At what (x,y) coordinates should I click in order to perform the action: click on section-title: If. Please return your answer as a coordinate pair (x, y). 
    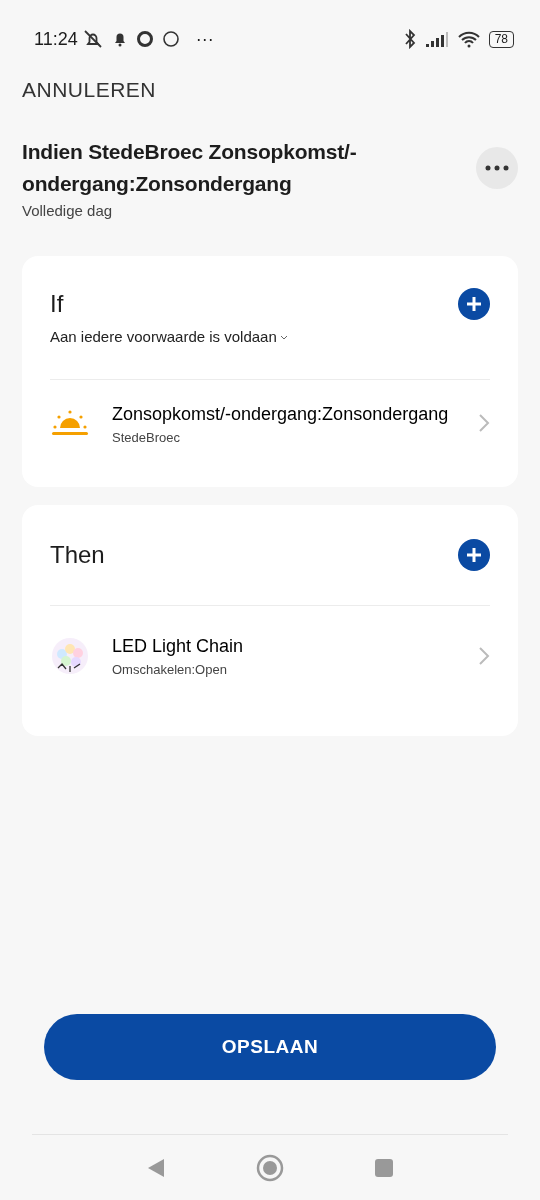
    Looking at the image, I should click on (57, 304).